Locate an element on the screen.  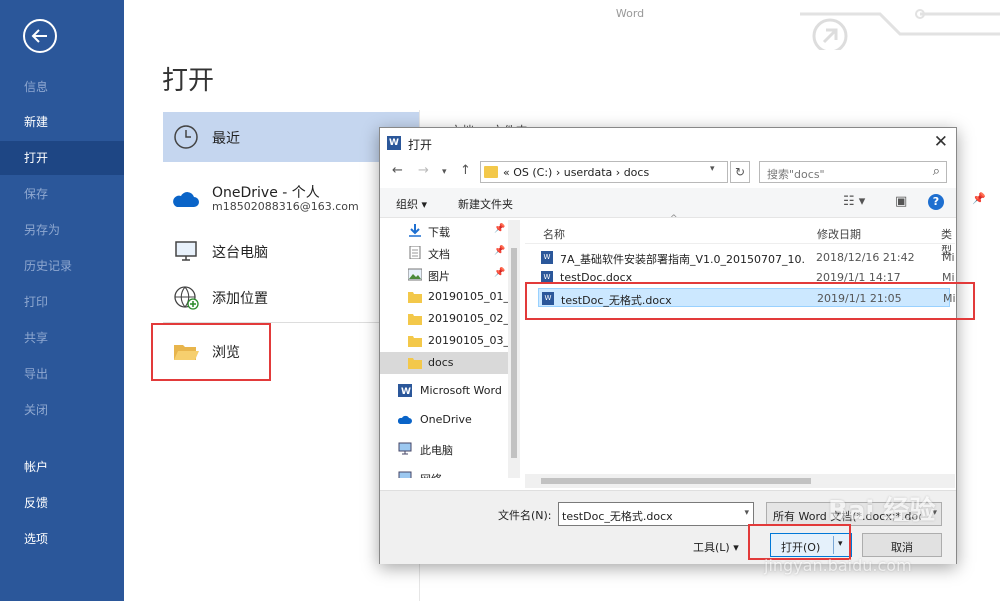
watermark: Bai 经验 jingyan.baidu.com is located at coordinates (880, 537).